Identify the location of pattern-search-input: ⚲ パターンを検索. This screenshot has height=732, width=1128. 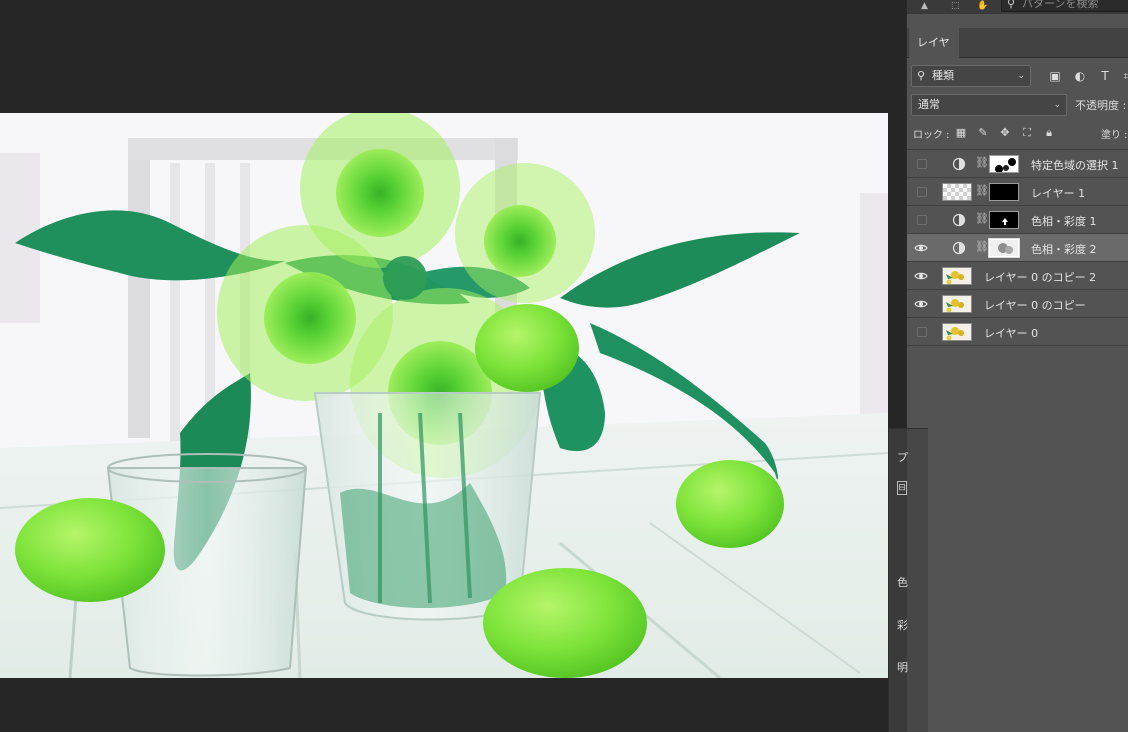
(1064, 6).